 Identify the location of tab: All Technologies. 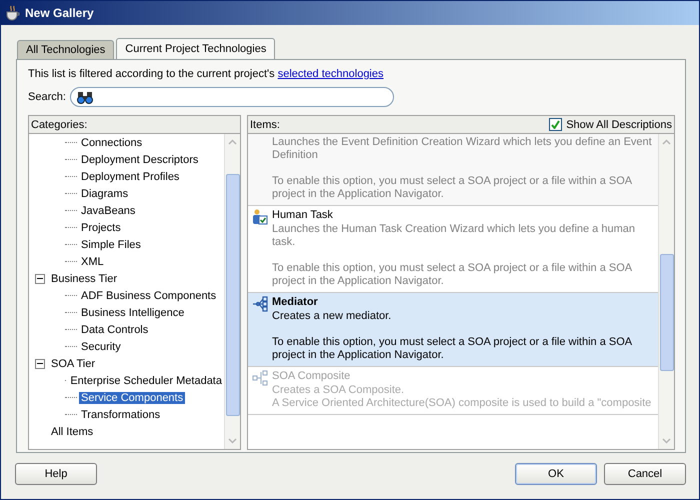
(65, 49).